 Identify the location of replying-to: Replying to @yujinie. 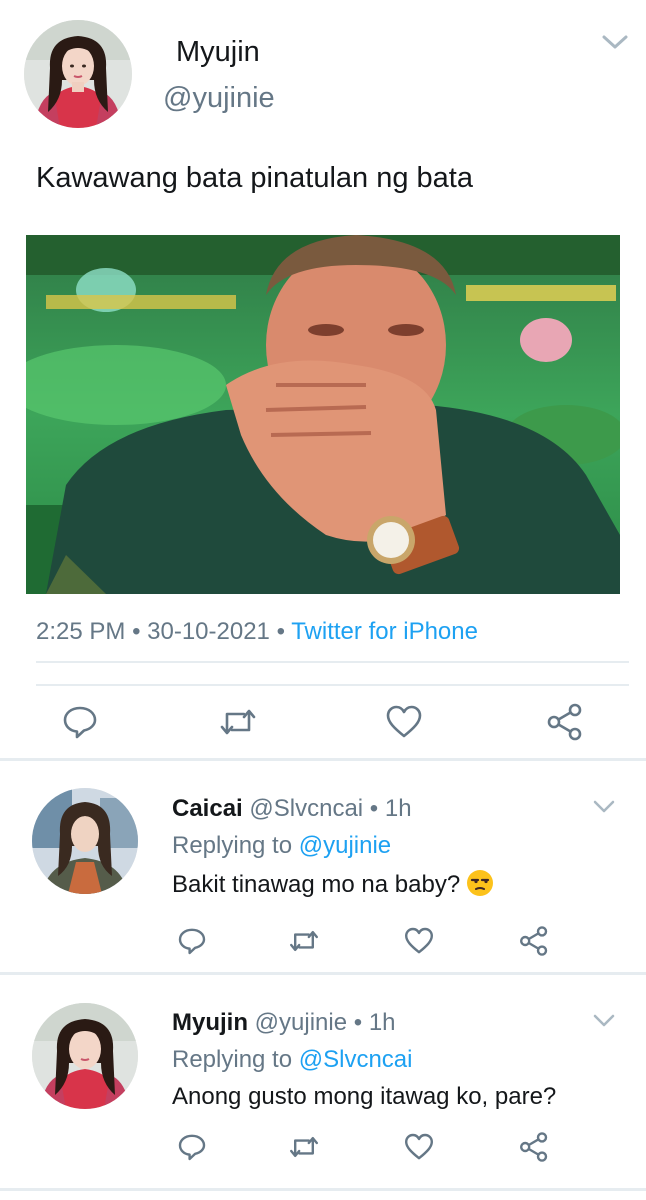
(281, 846).